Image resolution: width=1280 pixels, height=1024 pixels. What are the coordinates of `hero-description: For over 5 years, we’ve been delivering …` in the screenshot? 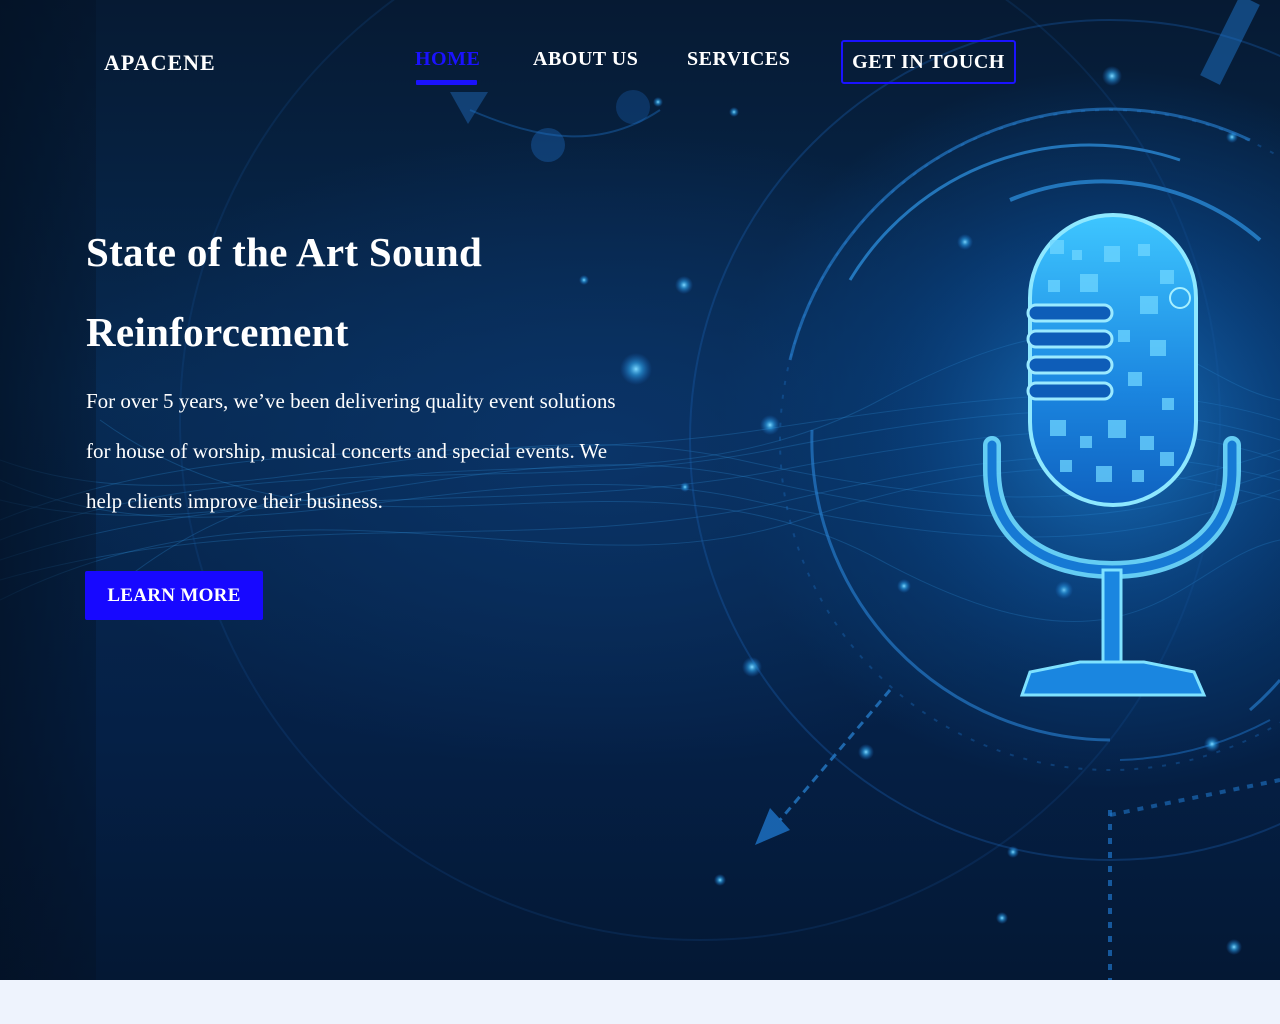 It's located at (351, 451).